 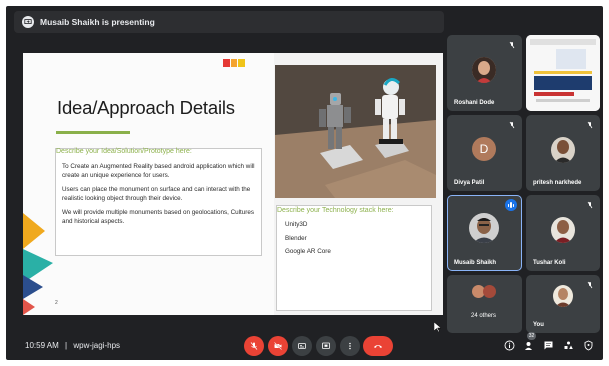 I want to click on present-now-button, so click(x=326, y=346).